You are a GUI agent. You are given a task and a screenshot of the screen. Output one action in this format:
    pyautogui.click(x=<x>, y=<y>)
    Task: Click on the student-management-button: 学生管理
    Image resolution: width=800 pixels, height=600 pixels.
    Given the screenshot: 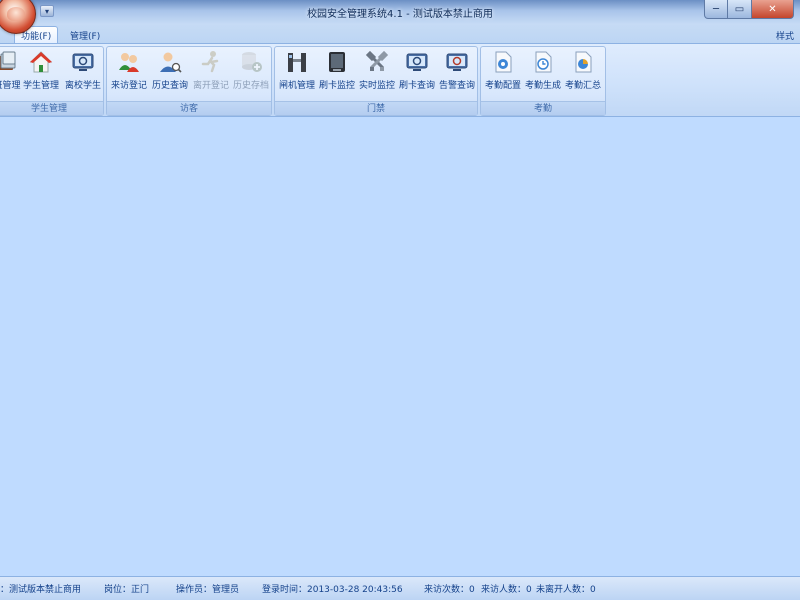 What is the action you would take?
    pyautogui.click(x=41, y=71)
    